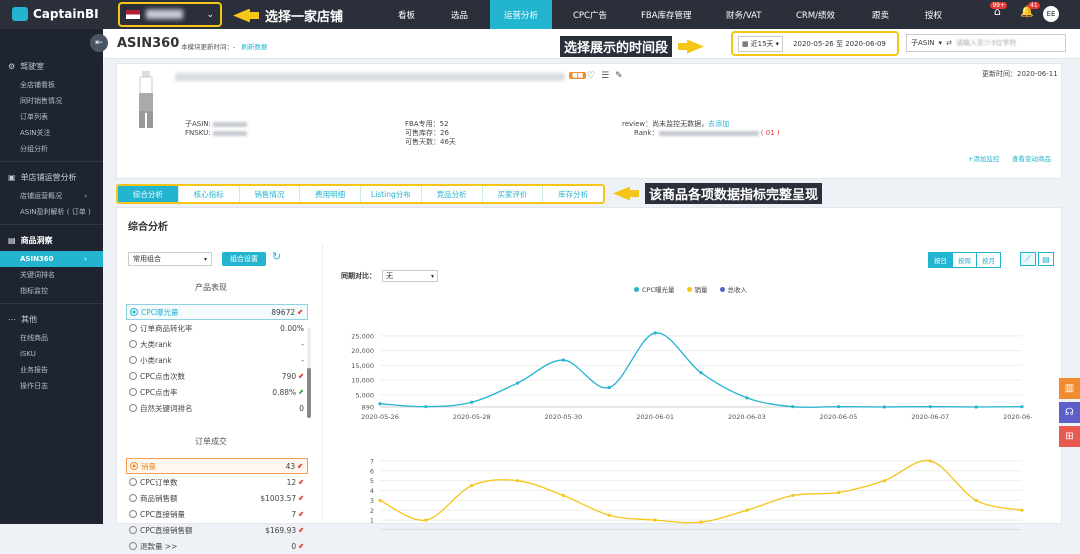  I want to click on sidebar-group-other: ⋯ 其他, so click(51, 319).